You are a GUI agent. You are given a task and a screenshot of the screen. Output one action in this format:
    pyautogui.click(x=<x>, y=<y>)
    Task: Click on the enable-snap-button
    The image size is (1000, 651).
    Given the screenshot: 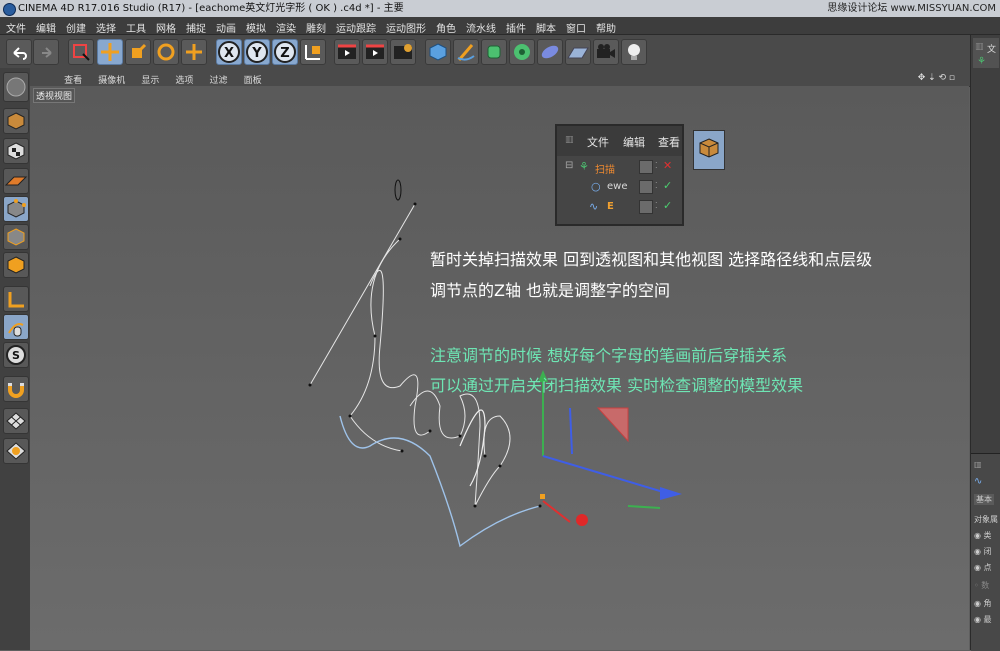 What is the action you would take?
    pyautogui.click(x=16, y=389)
    